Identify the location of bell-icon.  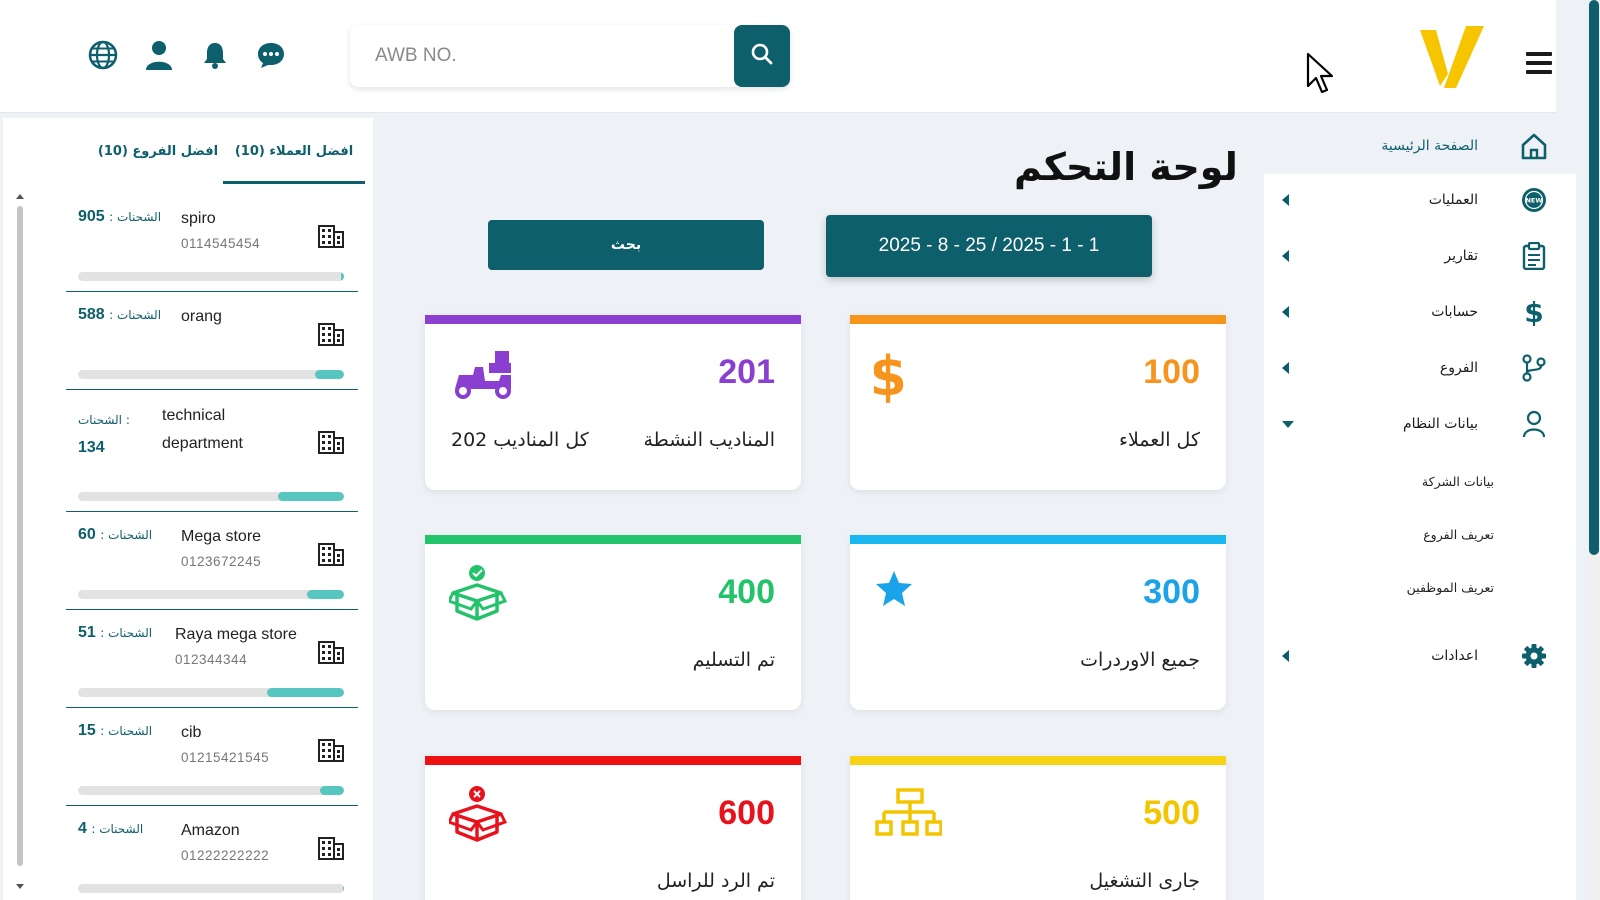
(215, 55).